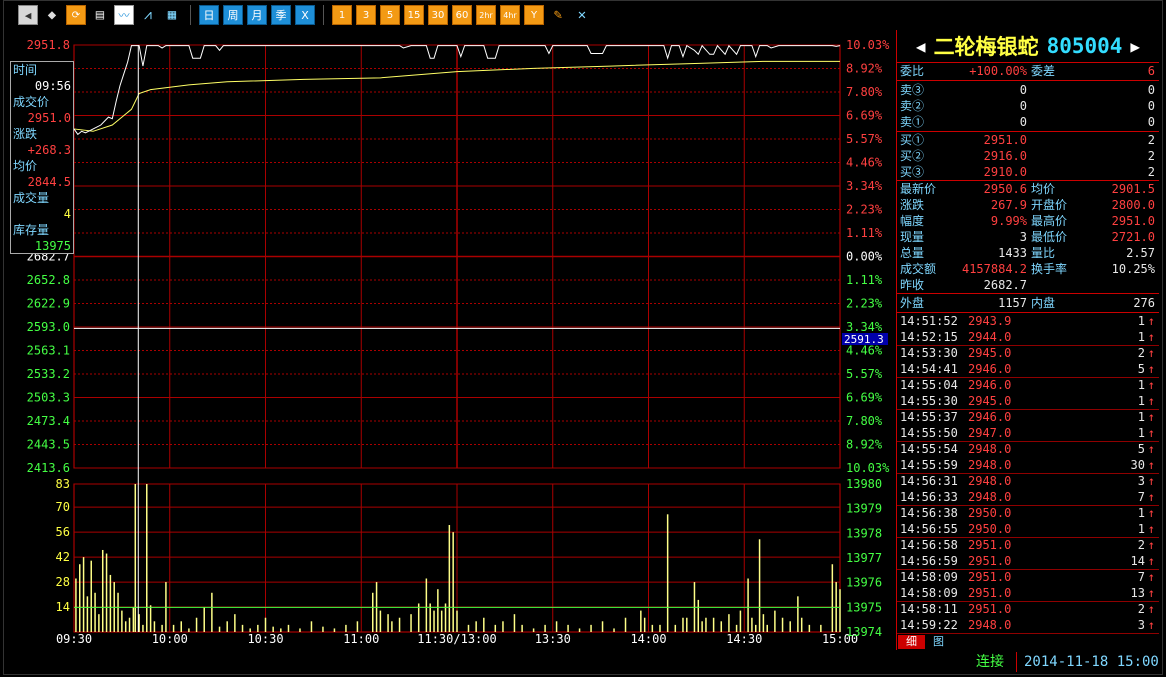  Describe the element at coordinates (929, 353) in the screenshot. I see `tick-time: 14:53:30` at that location.